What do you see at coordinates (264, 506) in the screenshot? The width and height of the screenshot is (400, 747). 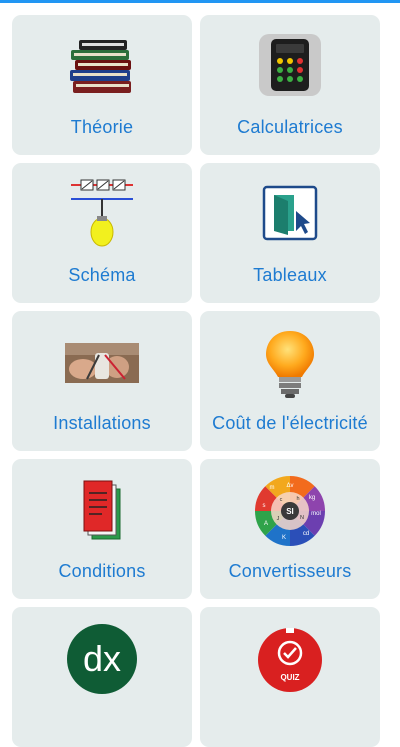 I see `wheel-unit: s` at bounding box center [264, 506].